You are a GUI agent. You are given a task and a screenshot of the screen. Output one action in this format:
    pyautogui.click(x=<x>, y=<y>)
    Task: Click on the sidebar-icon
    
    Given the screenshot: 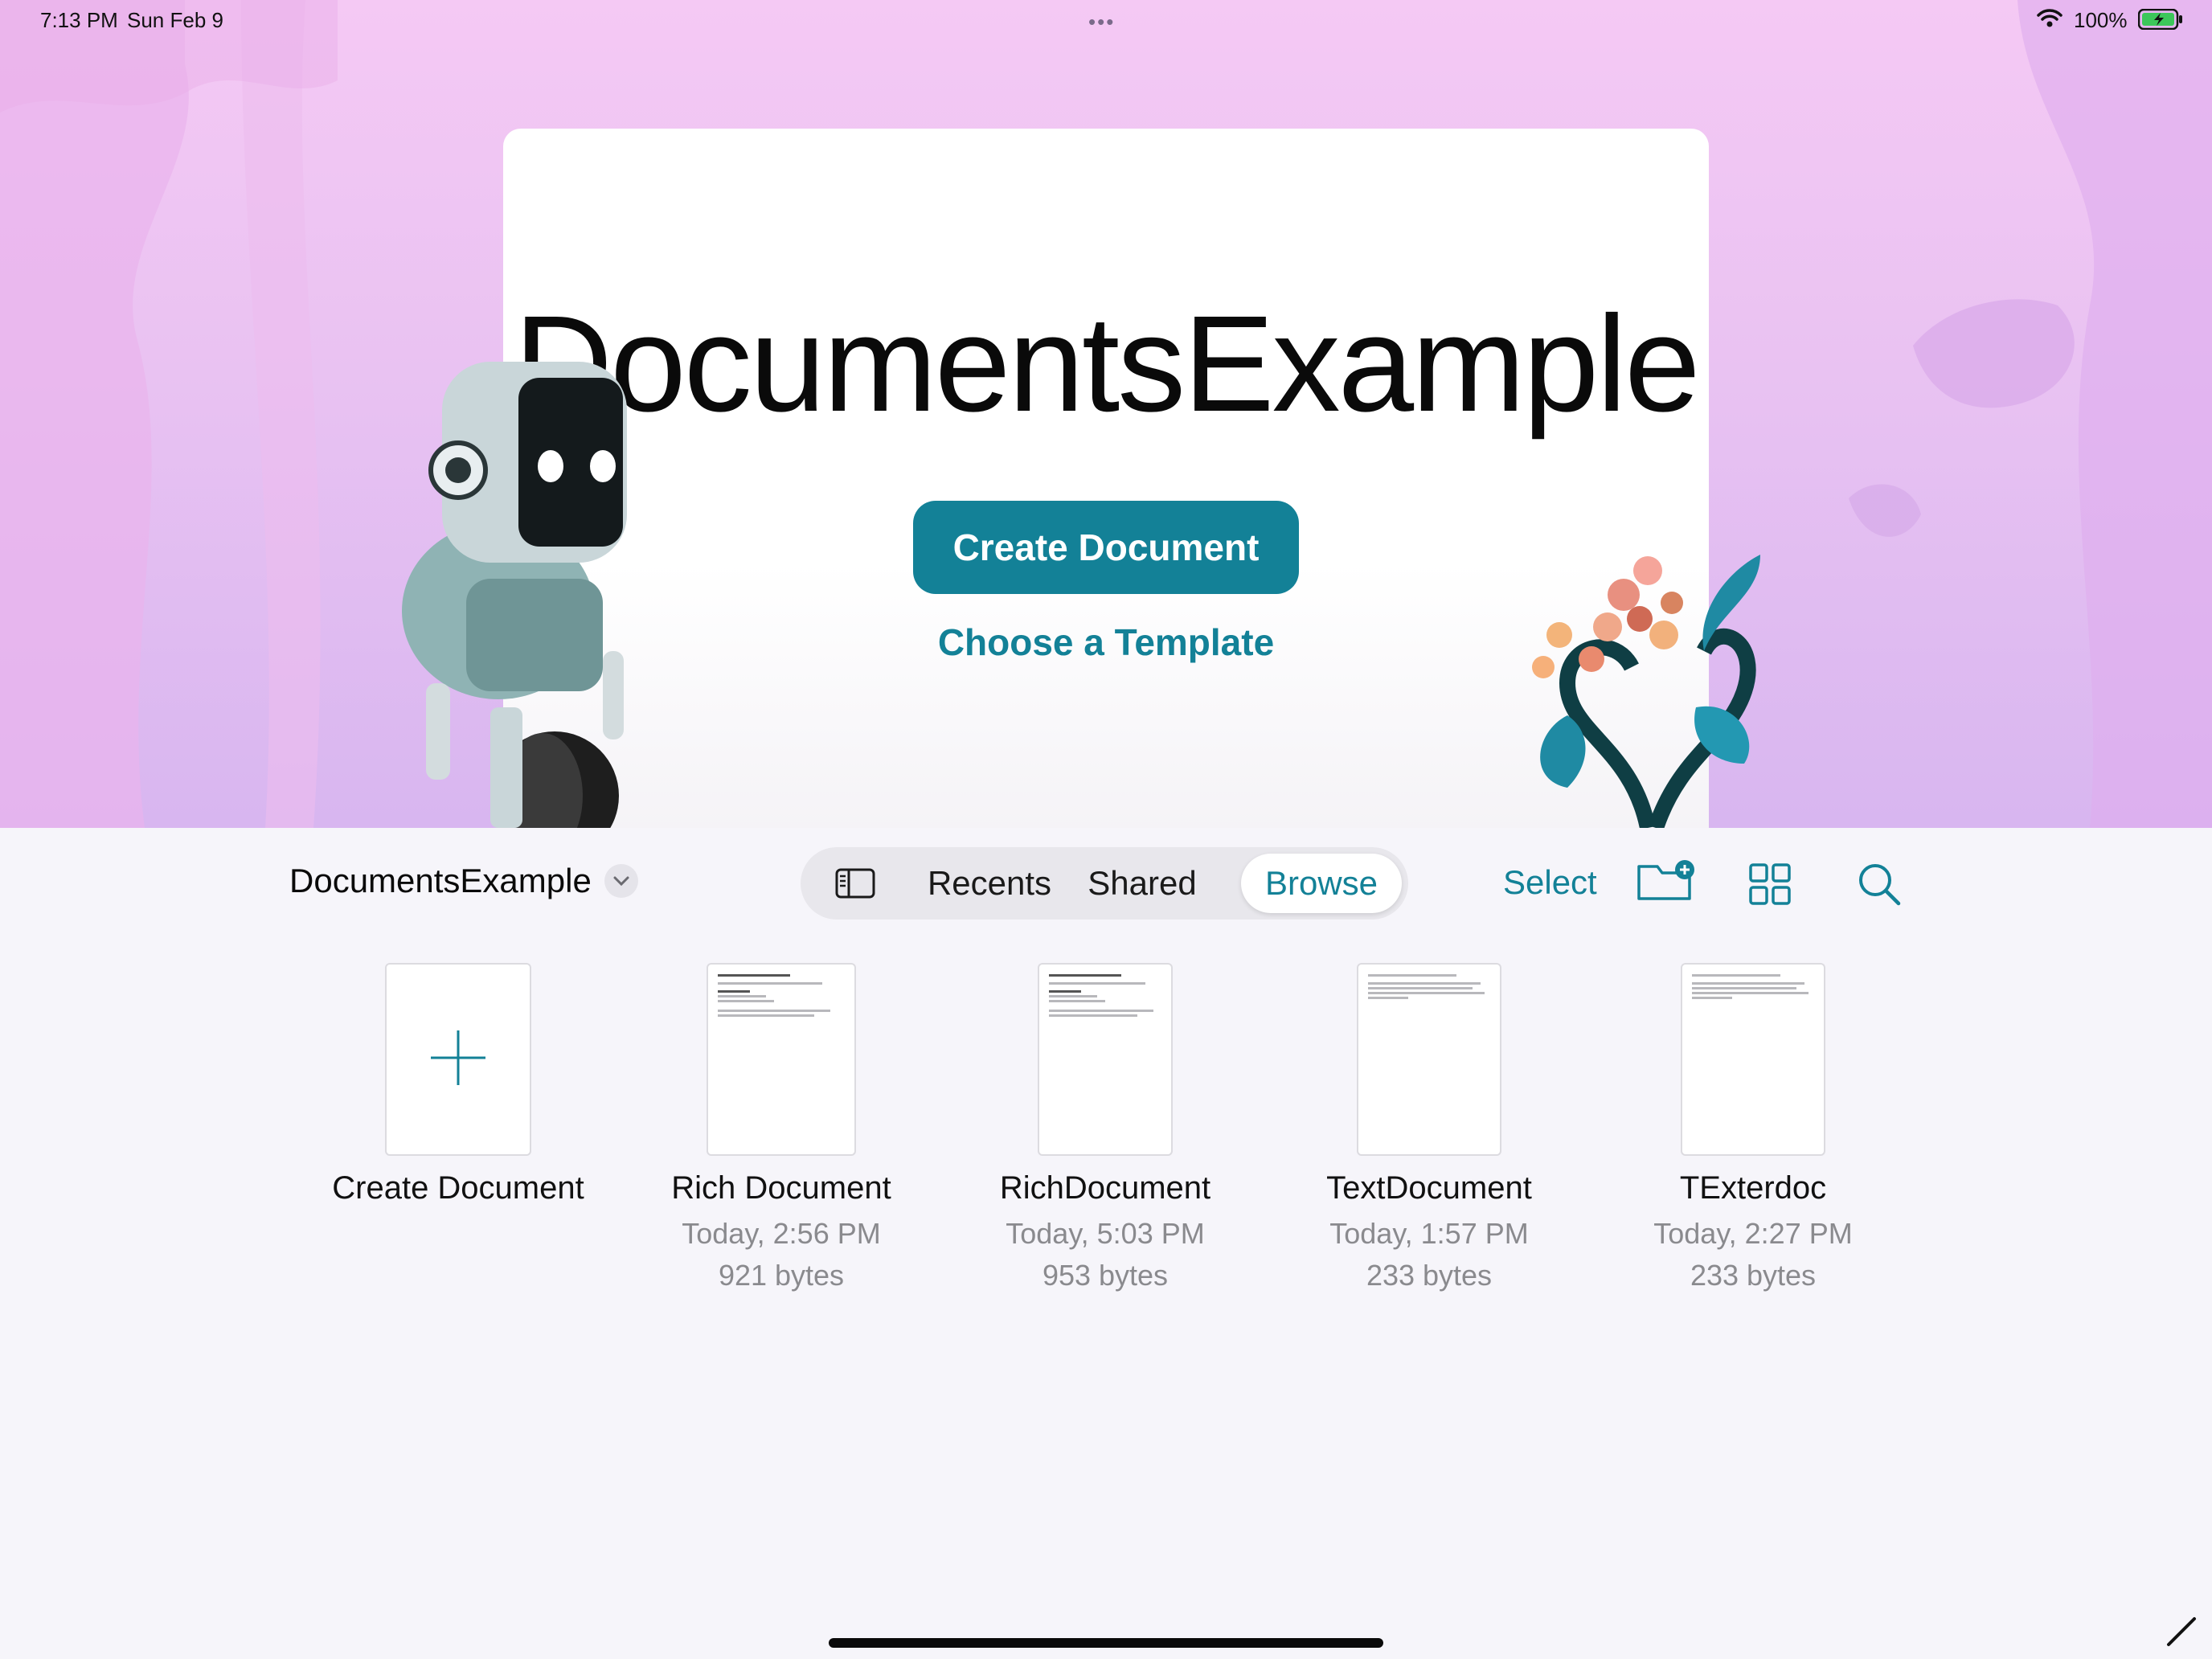 What is the action you would take?
    pyautogui.click(x=855, y=884)
    